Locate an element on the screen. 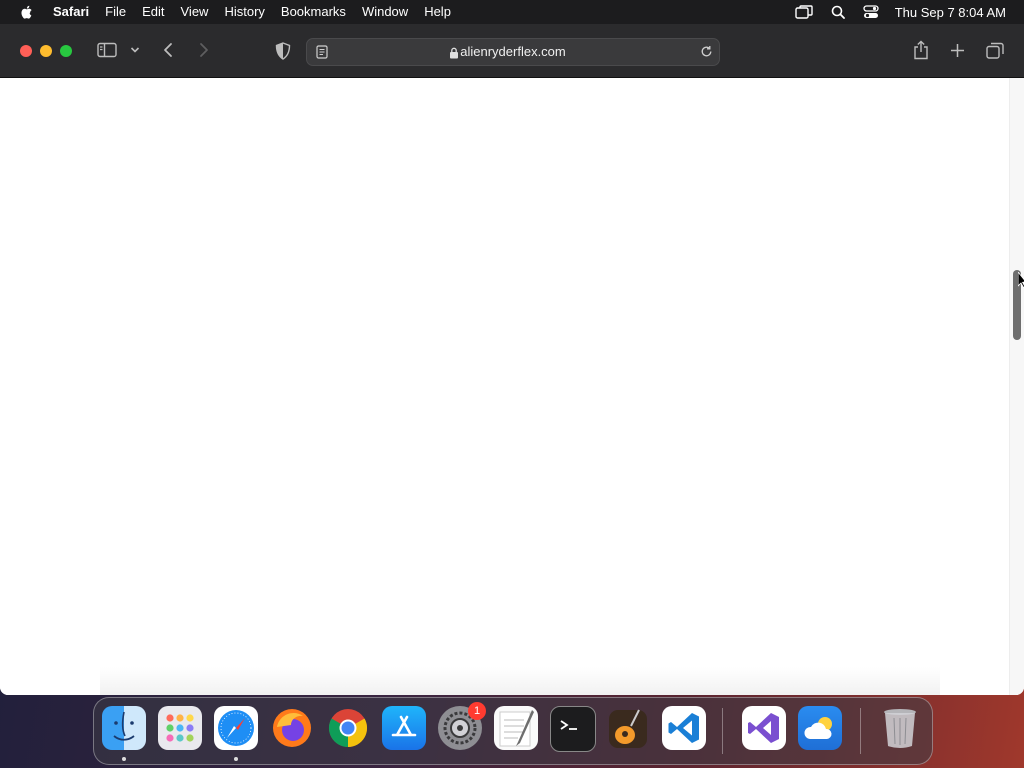 The image size is (1024, 768). safari-icon is located at coordinates (236, 728).